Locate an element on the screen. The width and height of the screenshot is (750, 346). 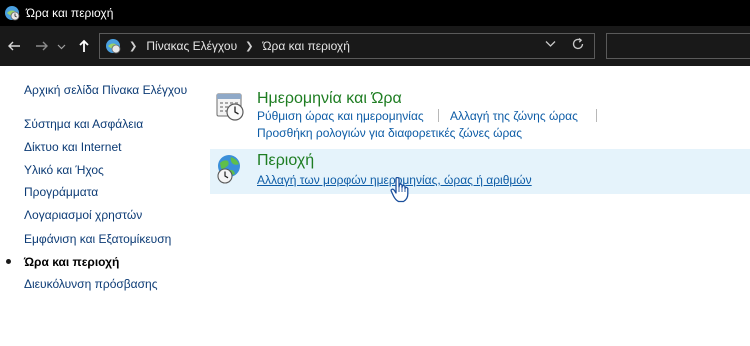
sidebar-item-time-region: Ώρα και περιοχή is located at coordinates (71, 262).